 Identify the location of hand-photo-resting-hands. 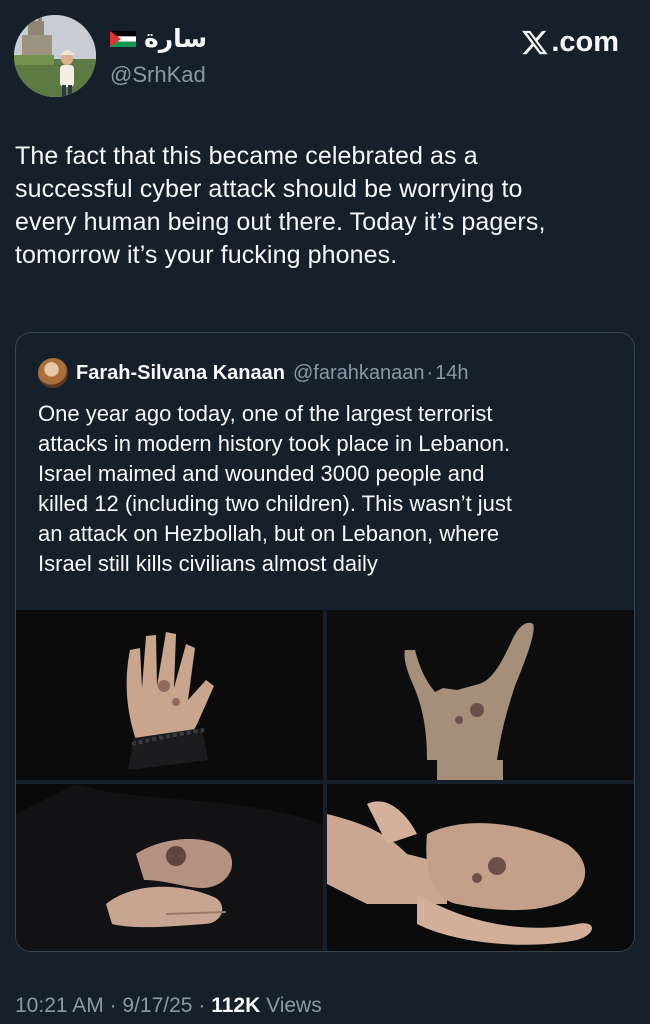
(169, 867).